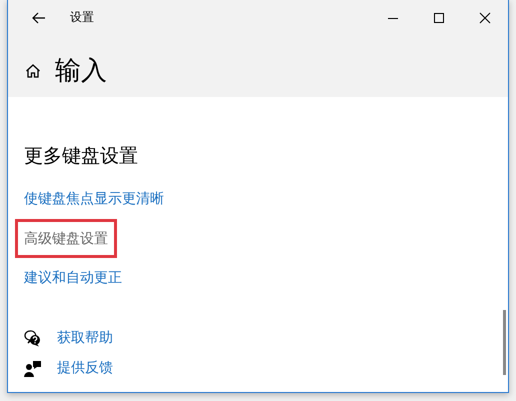 Image resolution: width=516 pixels, height=401 pixels. I want to click on close-icon, so click(485, 18).